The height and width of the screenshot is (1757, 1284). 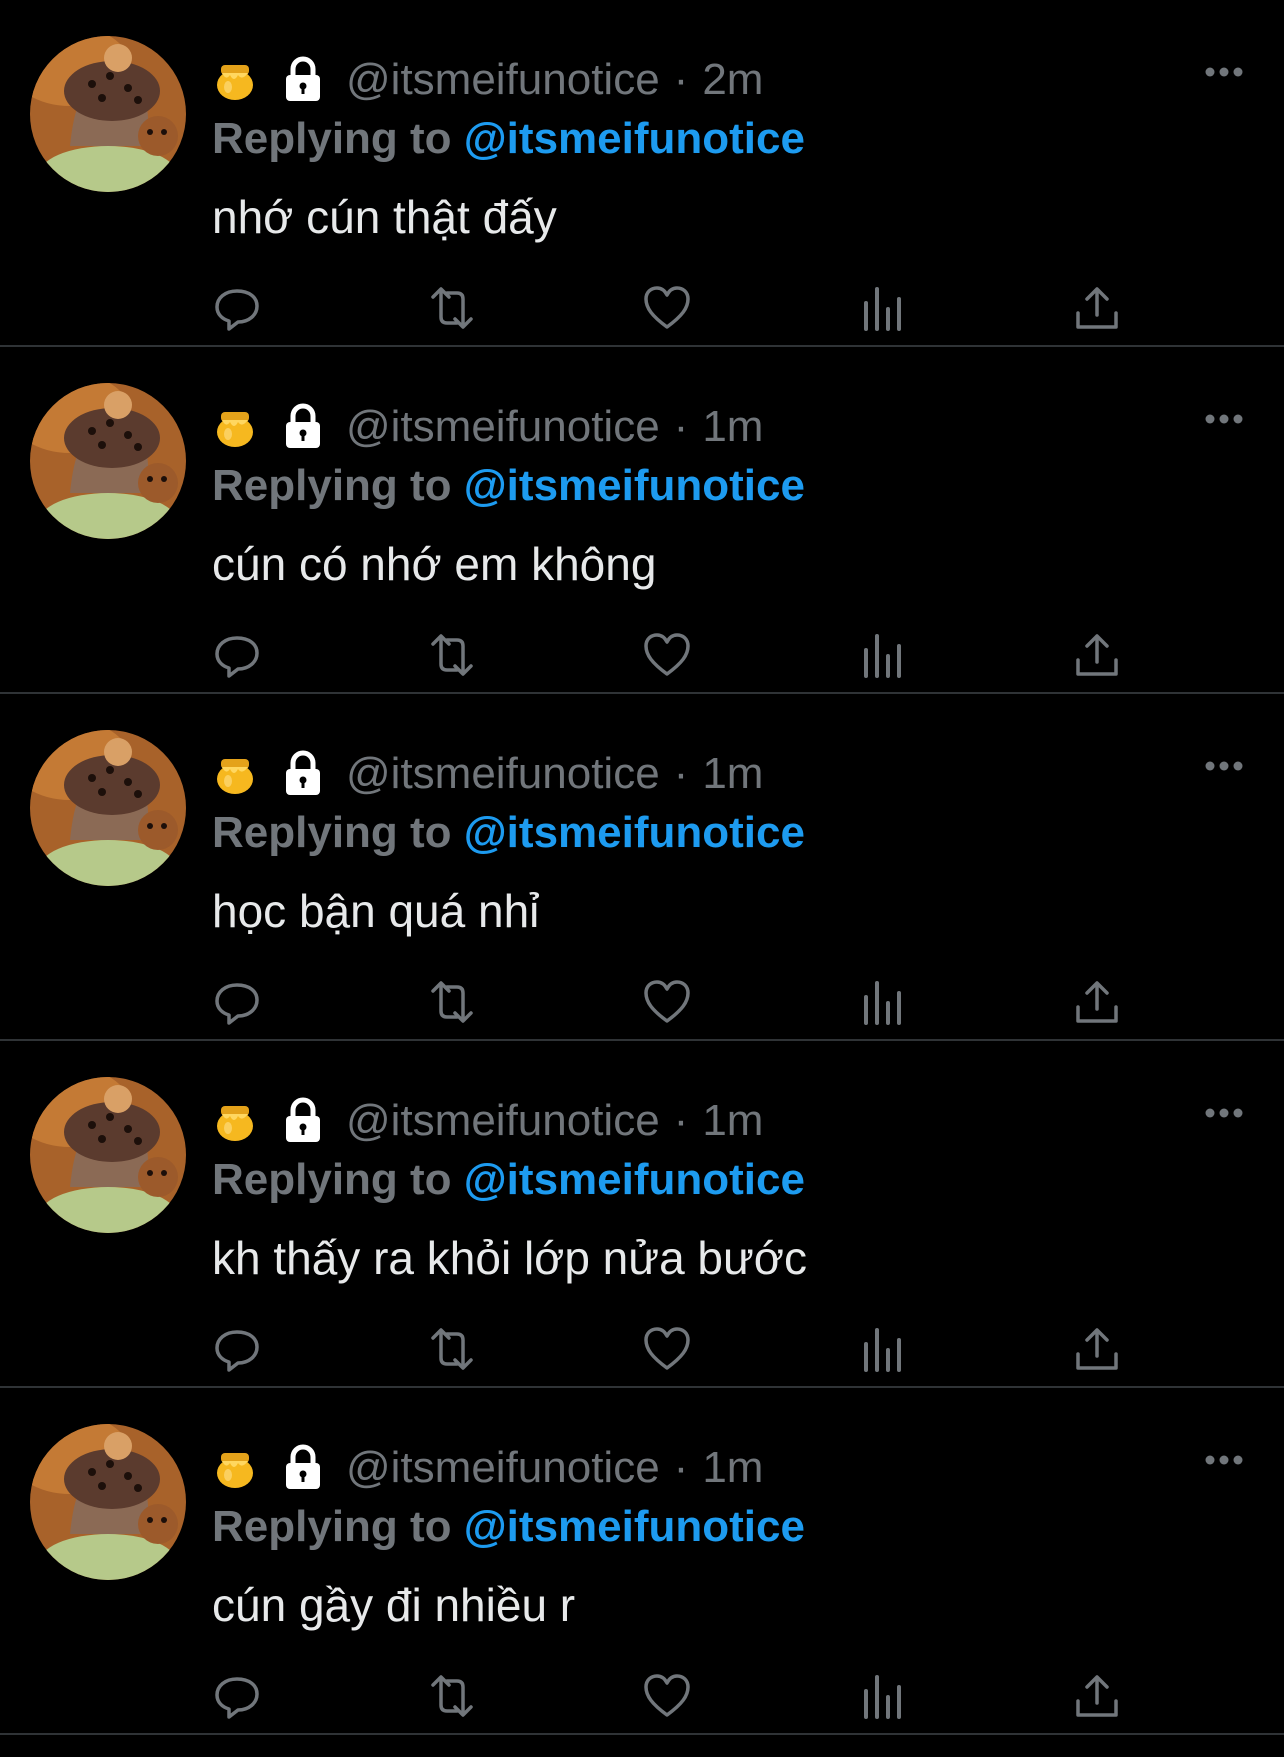 I want to click on tweet-text: kh thấy ra khỏi lớp nửa bước, so click(x=509, y=1258).